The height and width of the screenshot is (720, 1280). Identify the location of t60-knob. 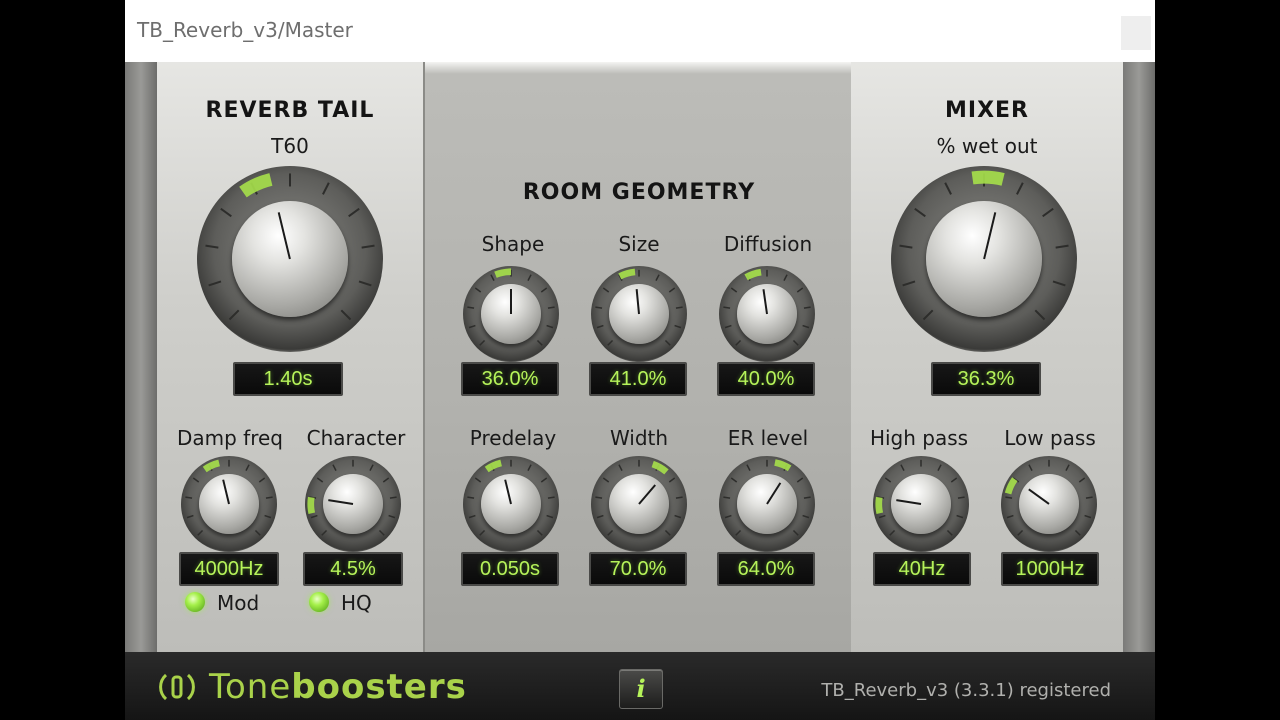
(290, 259).